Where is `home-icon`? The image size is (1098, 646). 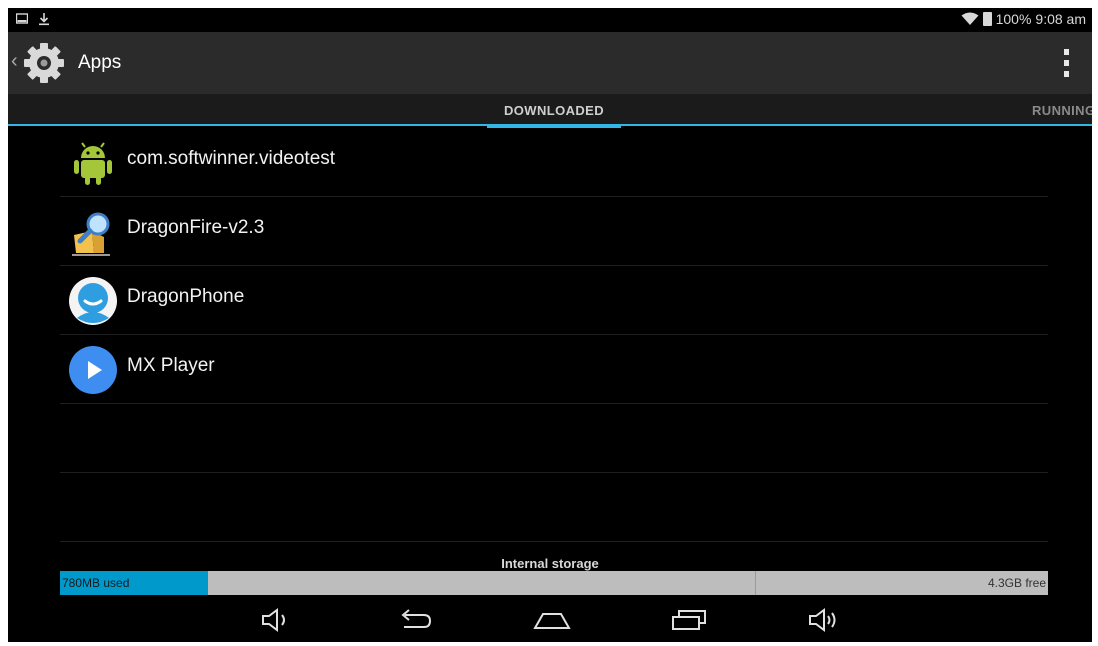 home-icon is located at coordinates (552, 620).